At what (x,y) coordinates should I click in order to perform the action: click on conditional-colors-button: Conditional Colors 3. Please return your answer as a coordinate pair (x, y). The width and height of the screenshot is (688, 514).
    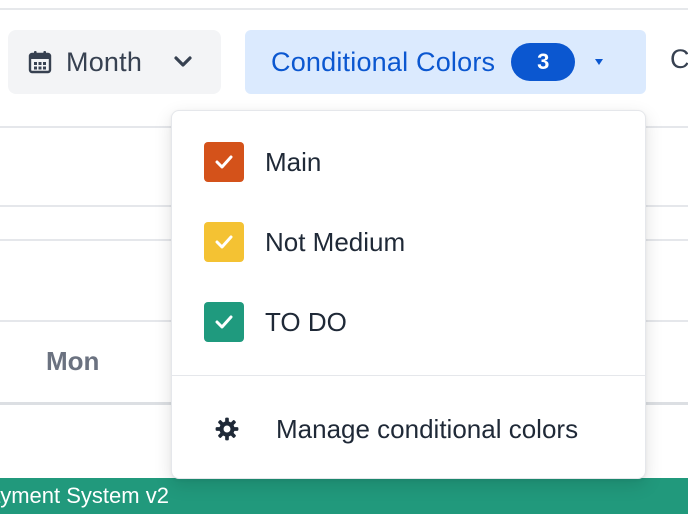
    Looking at the image, I should click on (445, 62).